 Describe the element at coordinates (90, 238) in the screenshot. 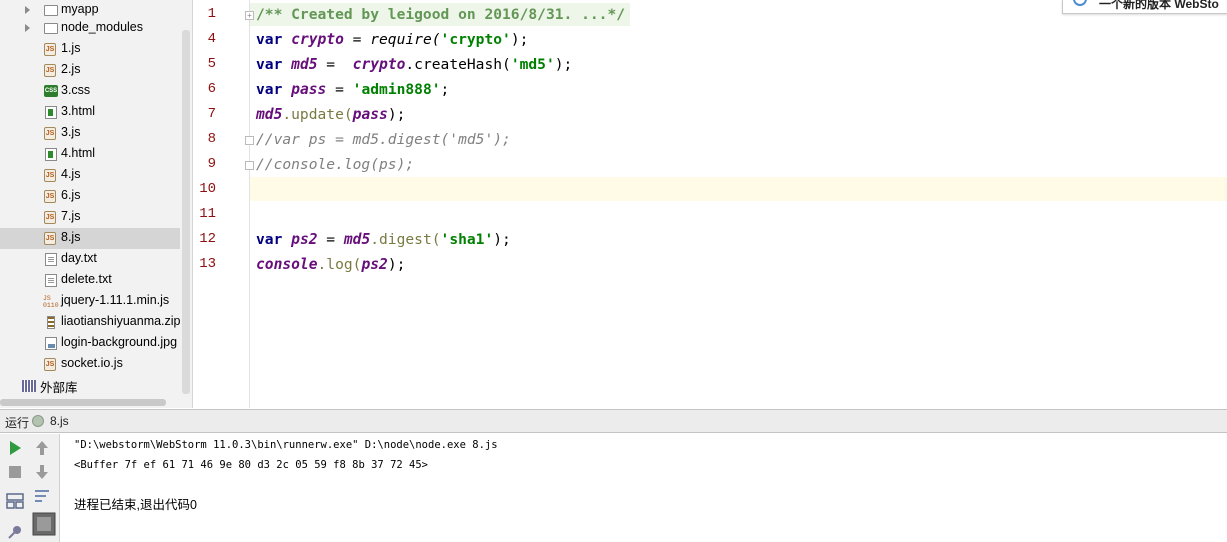

I see `tree-item-8-js: JS 8.js` at that location.